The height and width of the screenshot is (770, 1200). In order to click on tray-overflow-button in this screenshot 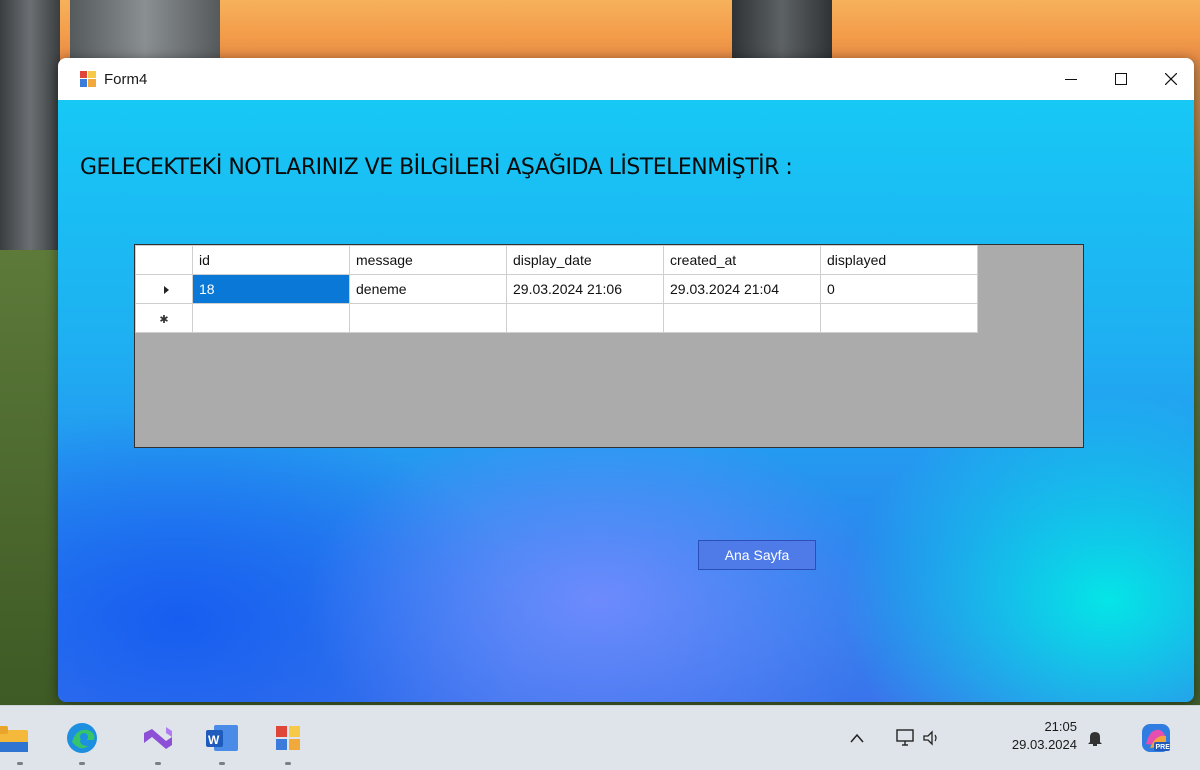, I will do `click(857, 738)`.